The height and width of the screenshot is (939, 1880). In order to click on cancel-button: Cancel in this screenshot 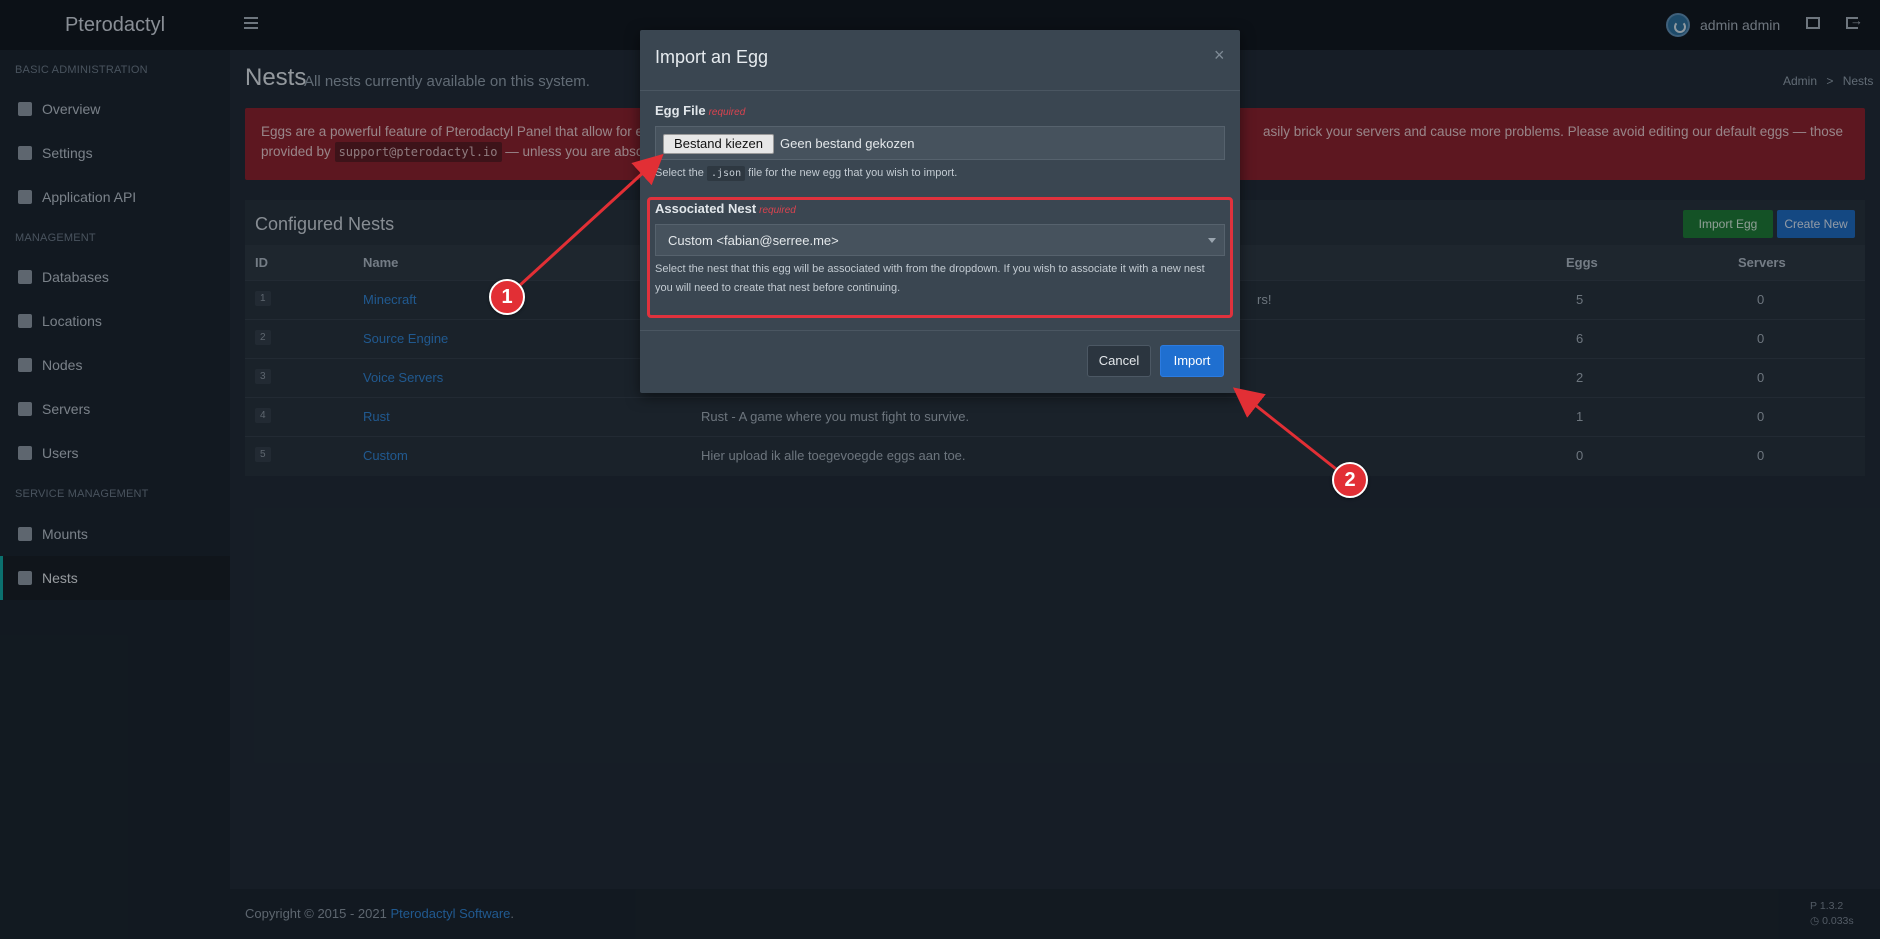, I will do `click(1119, 361)`.